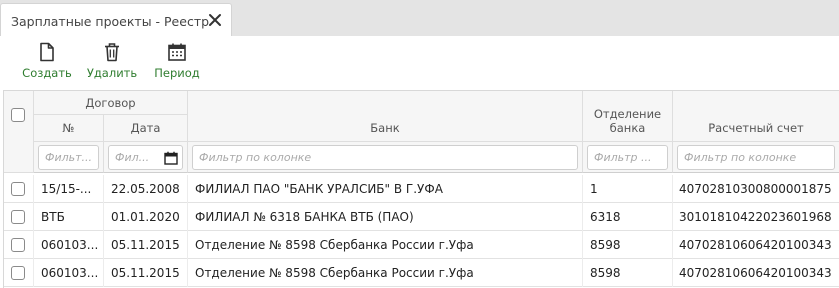 The image size is (839, 288). I want to click on cell-date: 22.05.2008, so click(146, 189).